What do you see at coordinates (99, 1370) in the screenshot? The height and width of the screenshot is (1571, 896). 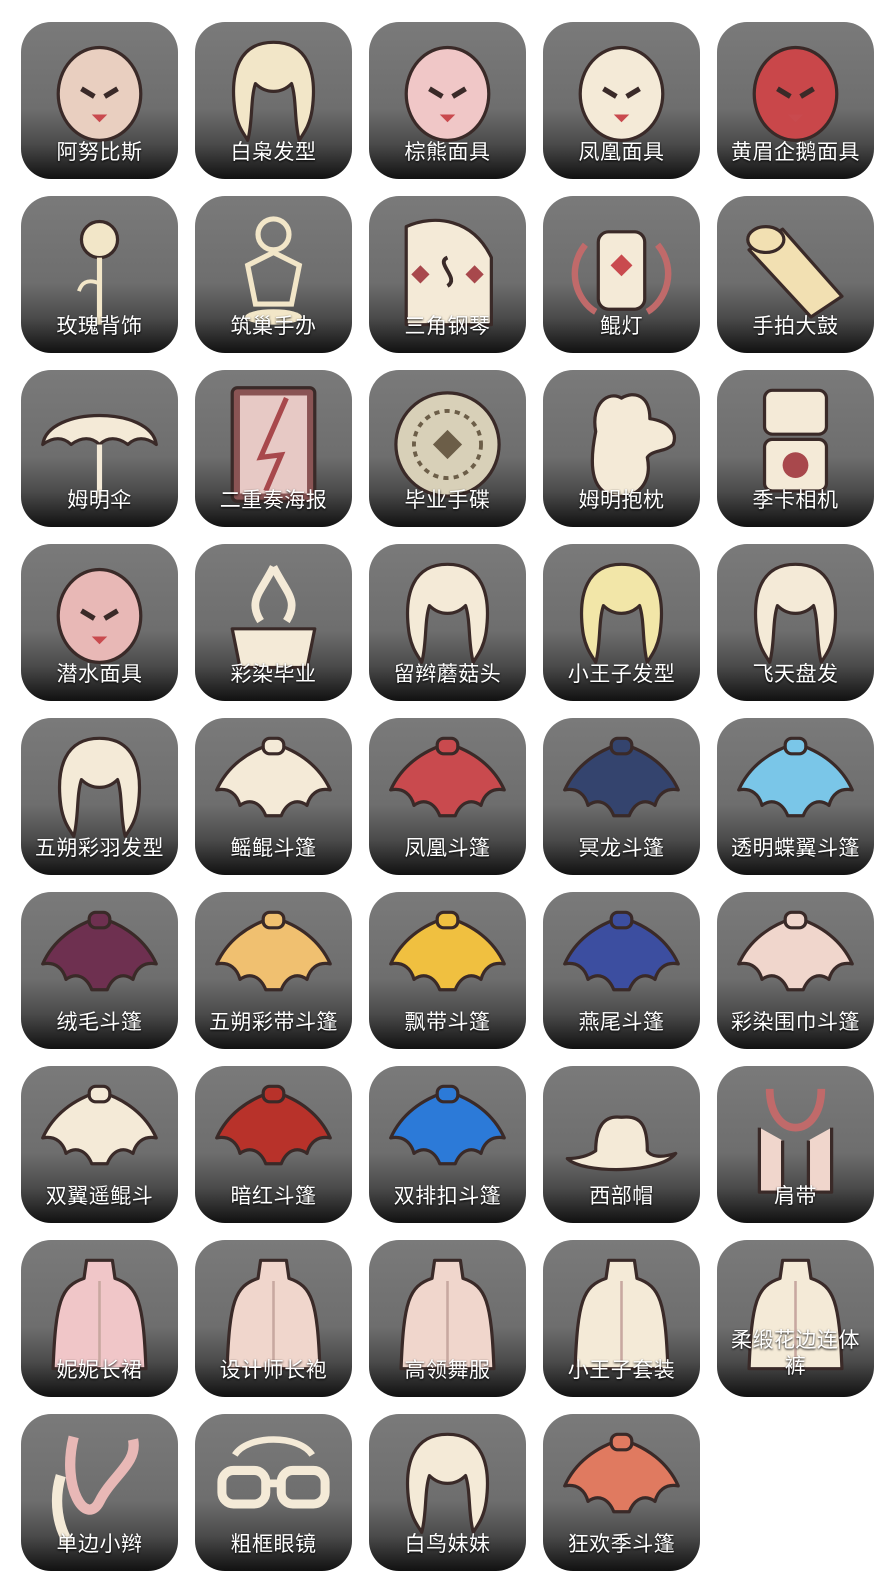 I see `item-label: 妮妮长裙` at bounding box center [99, 1370].